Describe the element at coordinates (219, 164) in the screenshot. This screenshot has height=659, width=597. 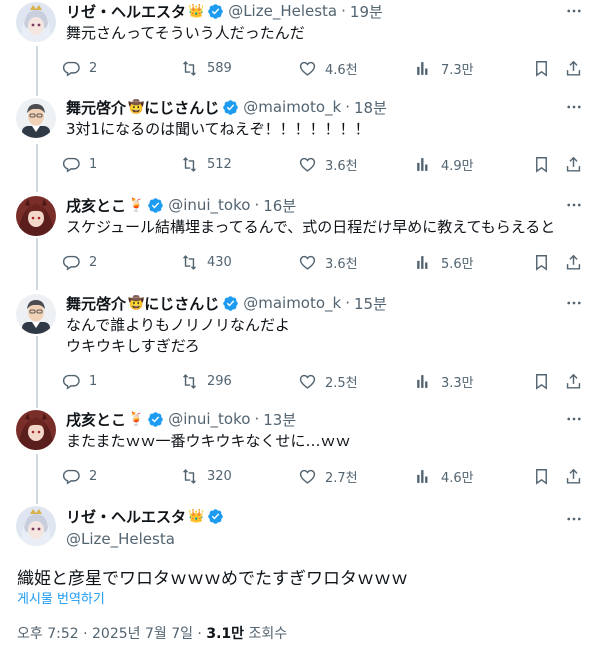
I see `retweet-count: 512` at that location.